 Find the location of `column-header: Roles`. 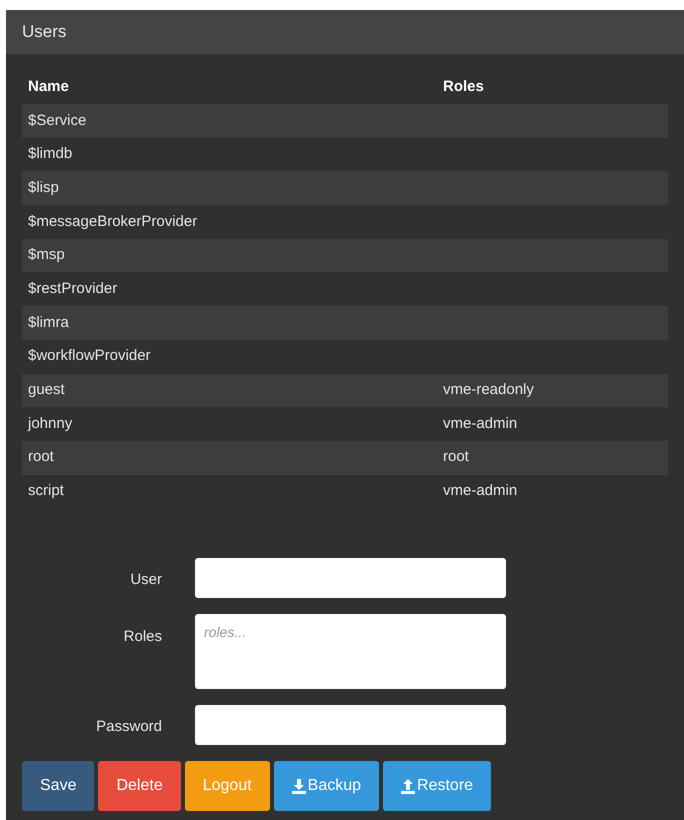

column-header: Roles is located at coordinates (463, 86).